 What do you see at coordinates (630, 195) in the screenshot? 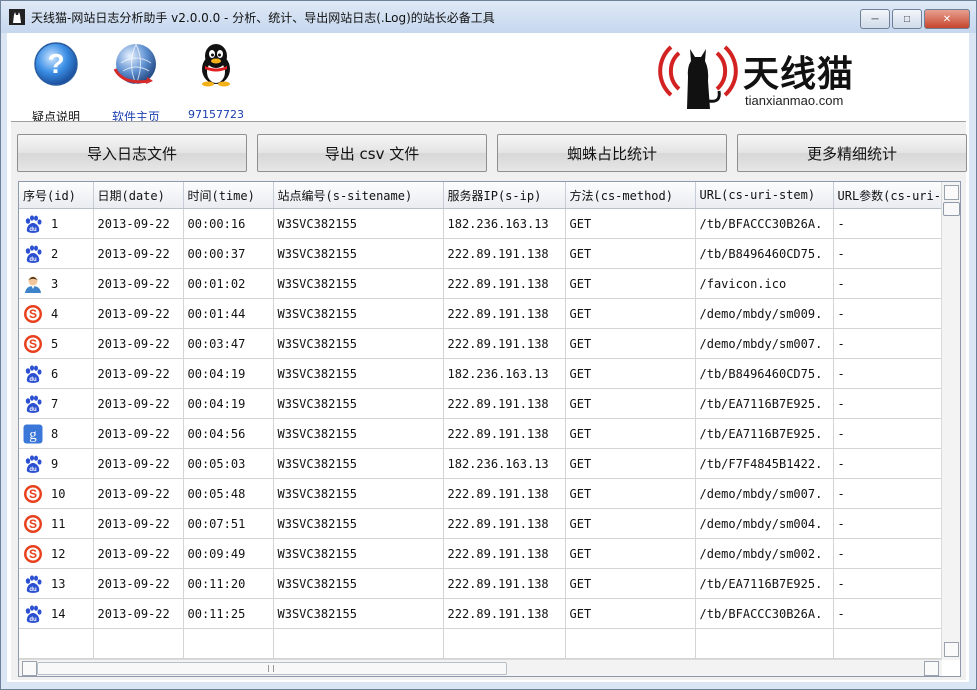
I see `column-header: 方法(cs-method)` at bounding box center [630, 195].